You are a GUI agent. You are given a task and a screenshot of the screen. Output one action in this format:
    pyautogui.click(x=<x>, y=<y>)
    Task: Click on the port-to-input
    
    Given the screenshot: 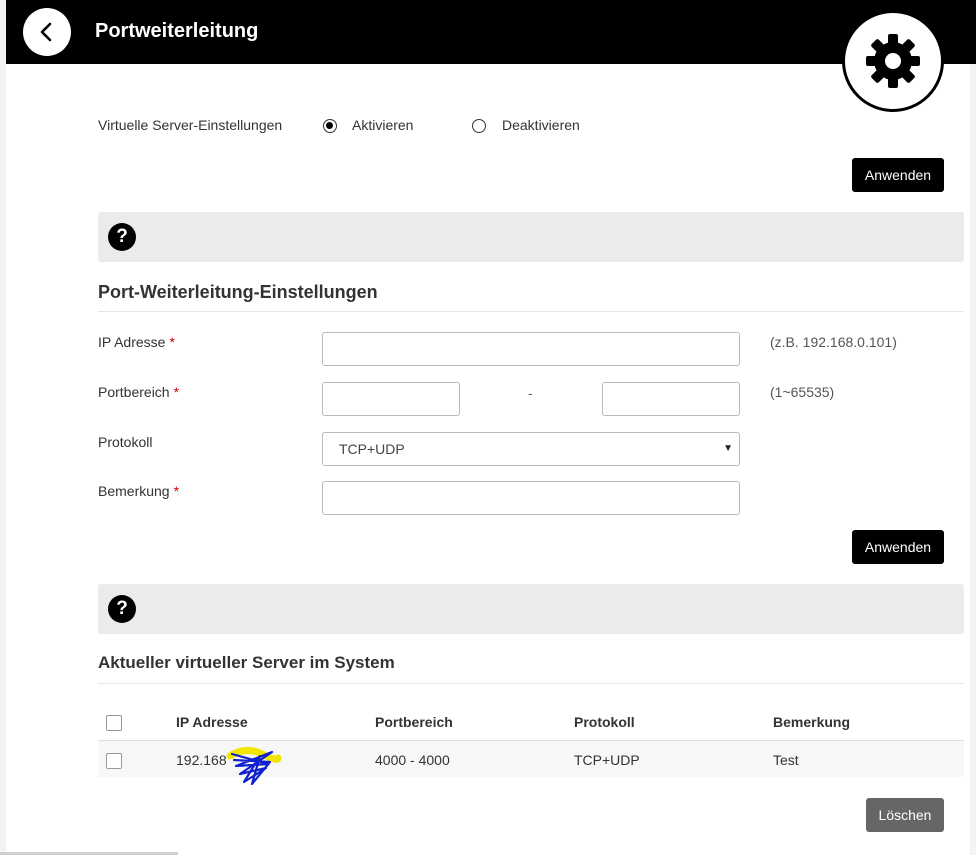 What is the action you would take?
    pyautogui.click(x=671, y=399)
    